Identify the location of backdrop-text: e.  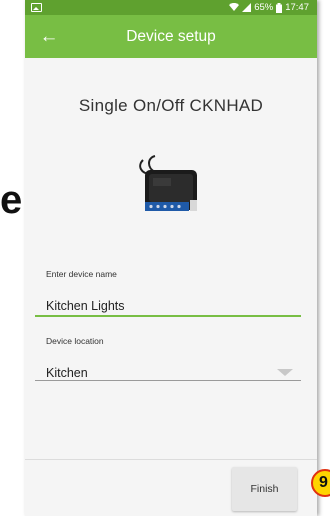
(11, 200).